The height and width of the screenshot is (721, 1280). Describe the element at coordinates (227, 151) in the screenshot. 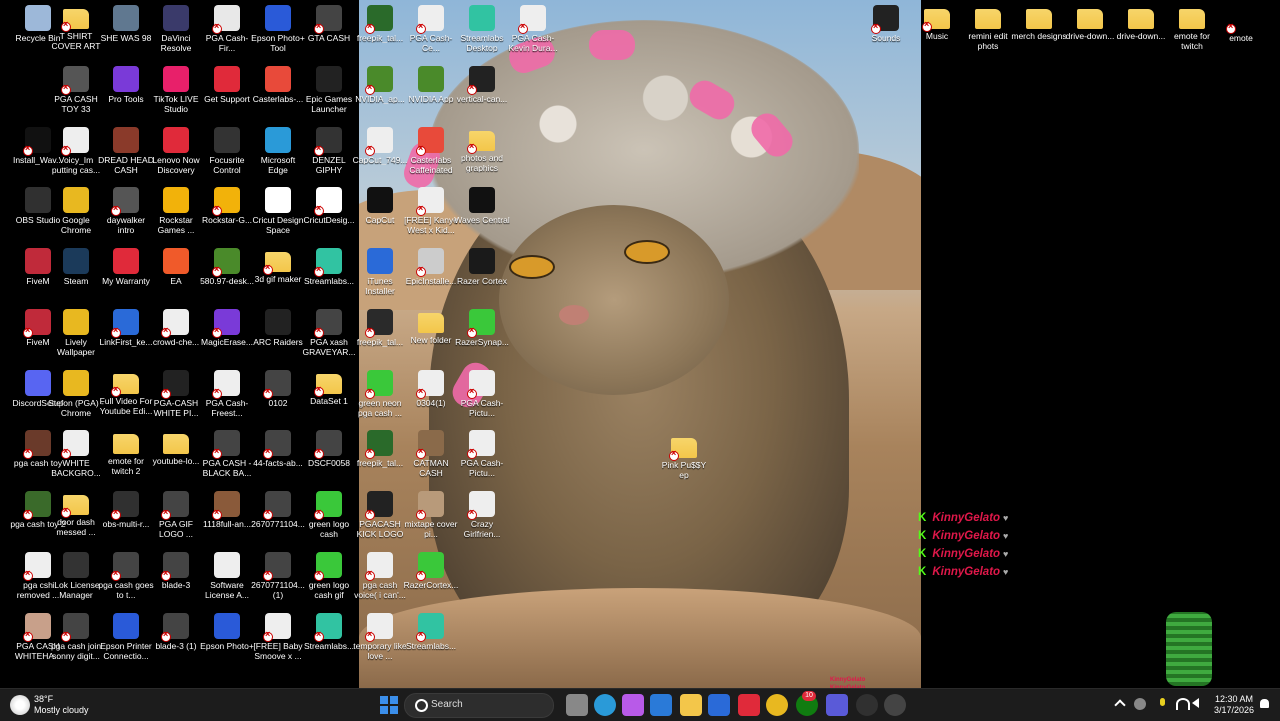

I see `desktop-icon: Focusrite Control` at that location.